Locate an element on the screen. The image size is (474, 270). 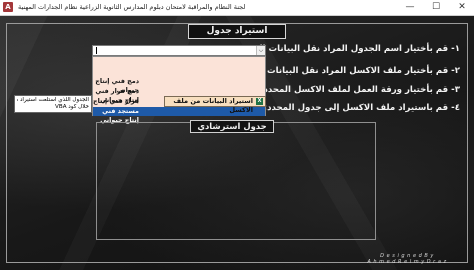
excel-icon: X is located at coordinates (259, 101).